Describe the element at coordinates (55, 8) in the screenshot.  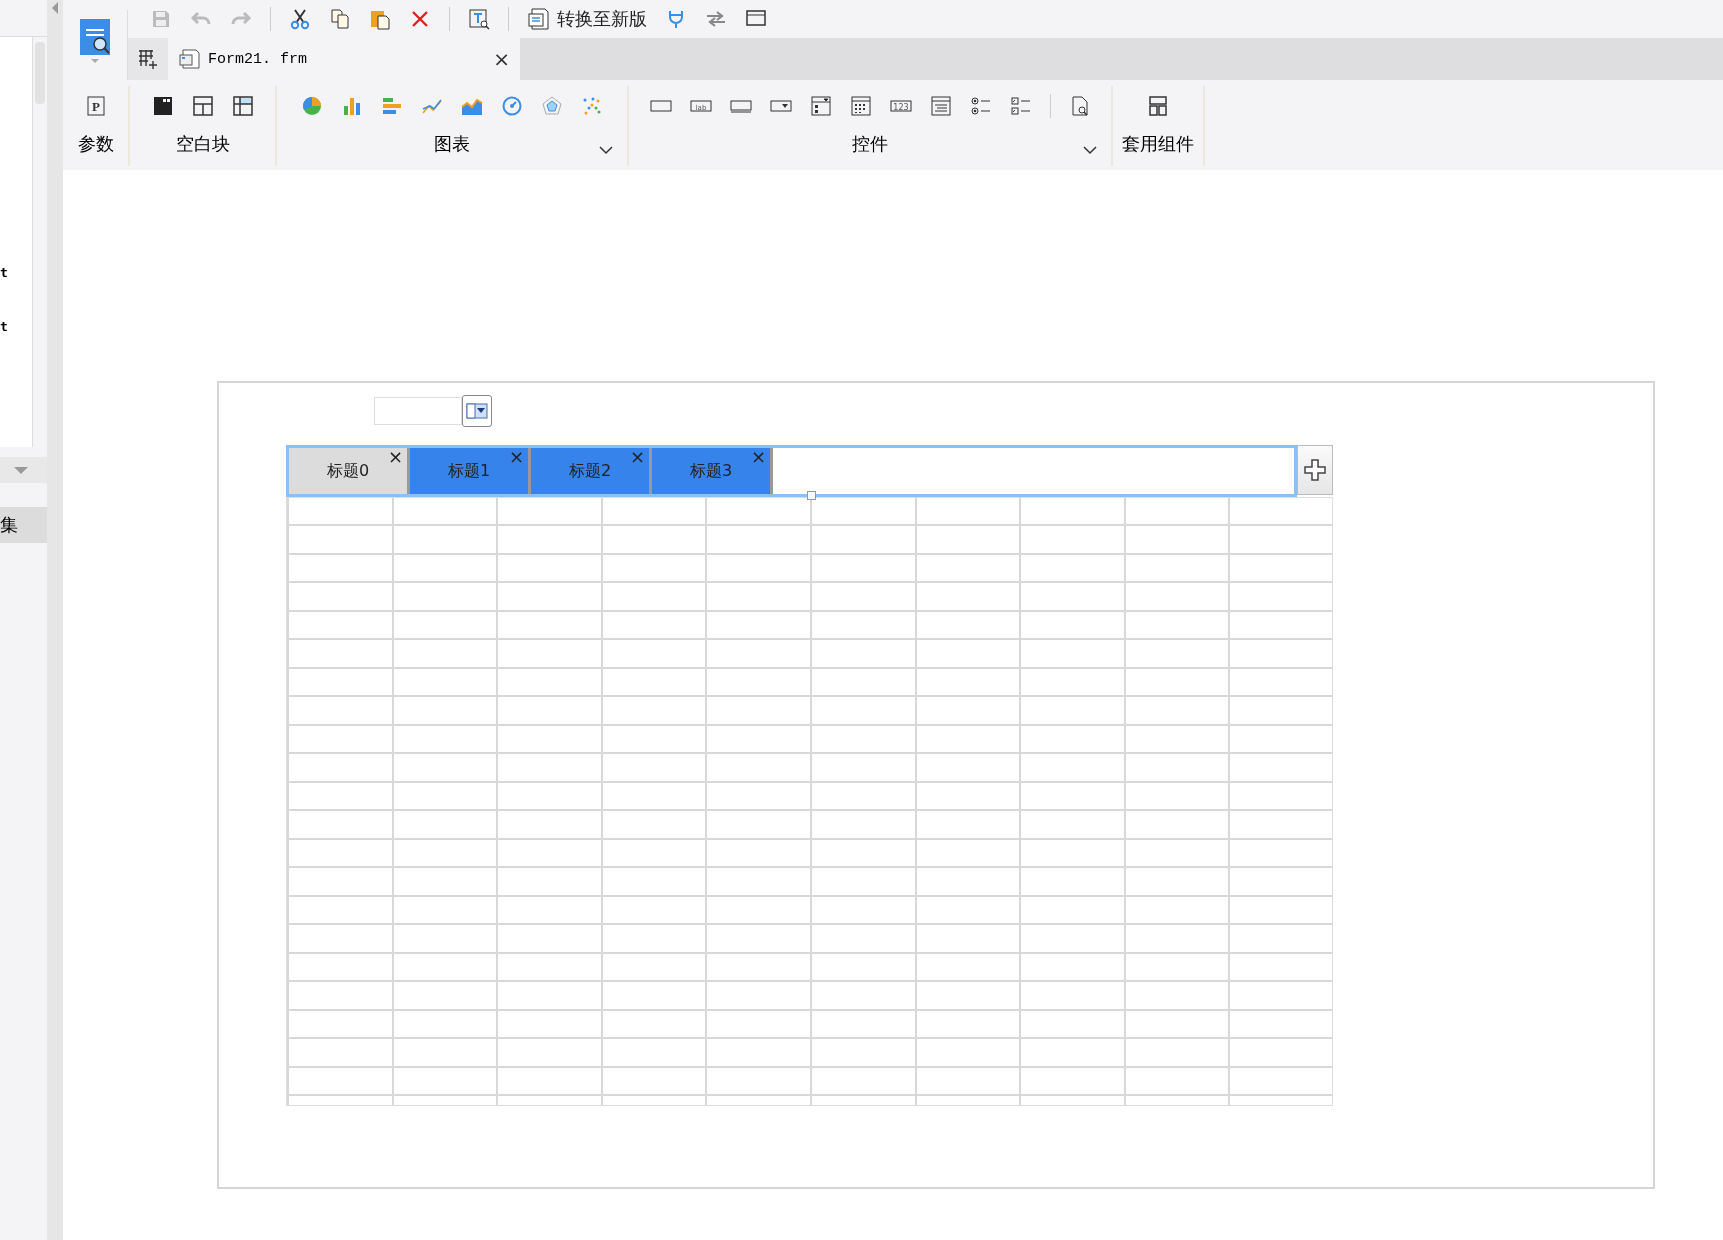
I see `collapse-left-icon` at that location.